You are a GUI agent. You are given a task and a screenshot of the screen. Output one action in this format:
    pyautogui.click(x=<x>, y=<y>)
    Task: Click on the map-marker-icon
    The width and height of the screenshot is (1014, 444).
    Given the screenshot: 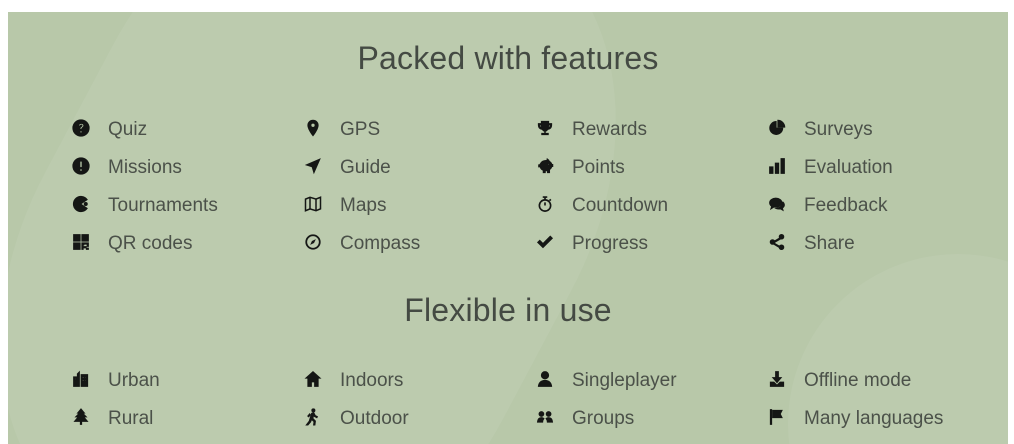 What is the action you would take?
    pyautogui.click(x=313, y=128)
    